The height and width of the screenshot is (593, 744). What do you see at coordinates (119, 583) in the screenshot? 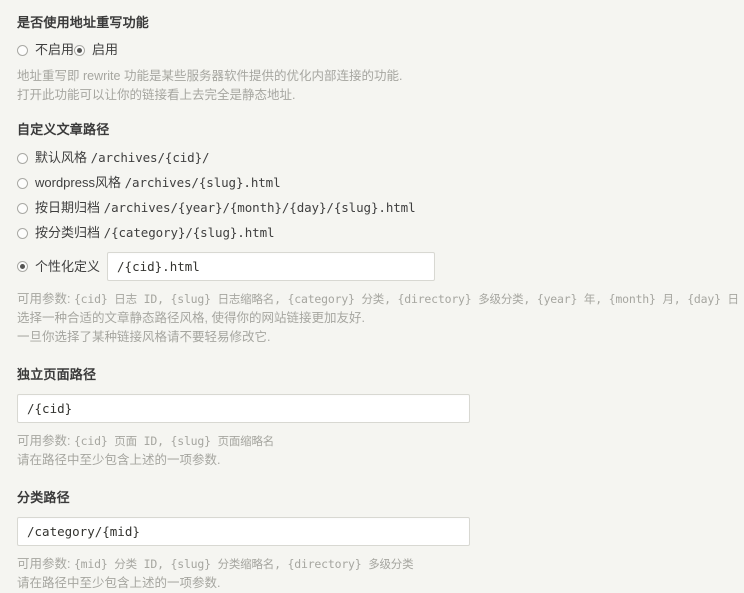
I see `category-path-help-line-2: 请在路径中至少包含上述的一项参数.` at bounding box center [119, 583].